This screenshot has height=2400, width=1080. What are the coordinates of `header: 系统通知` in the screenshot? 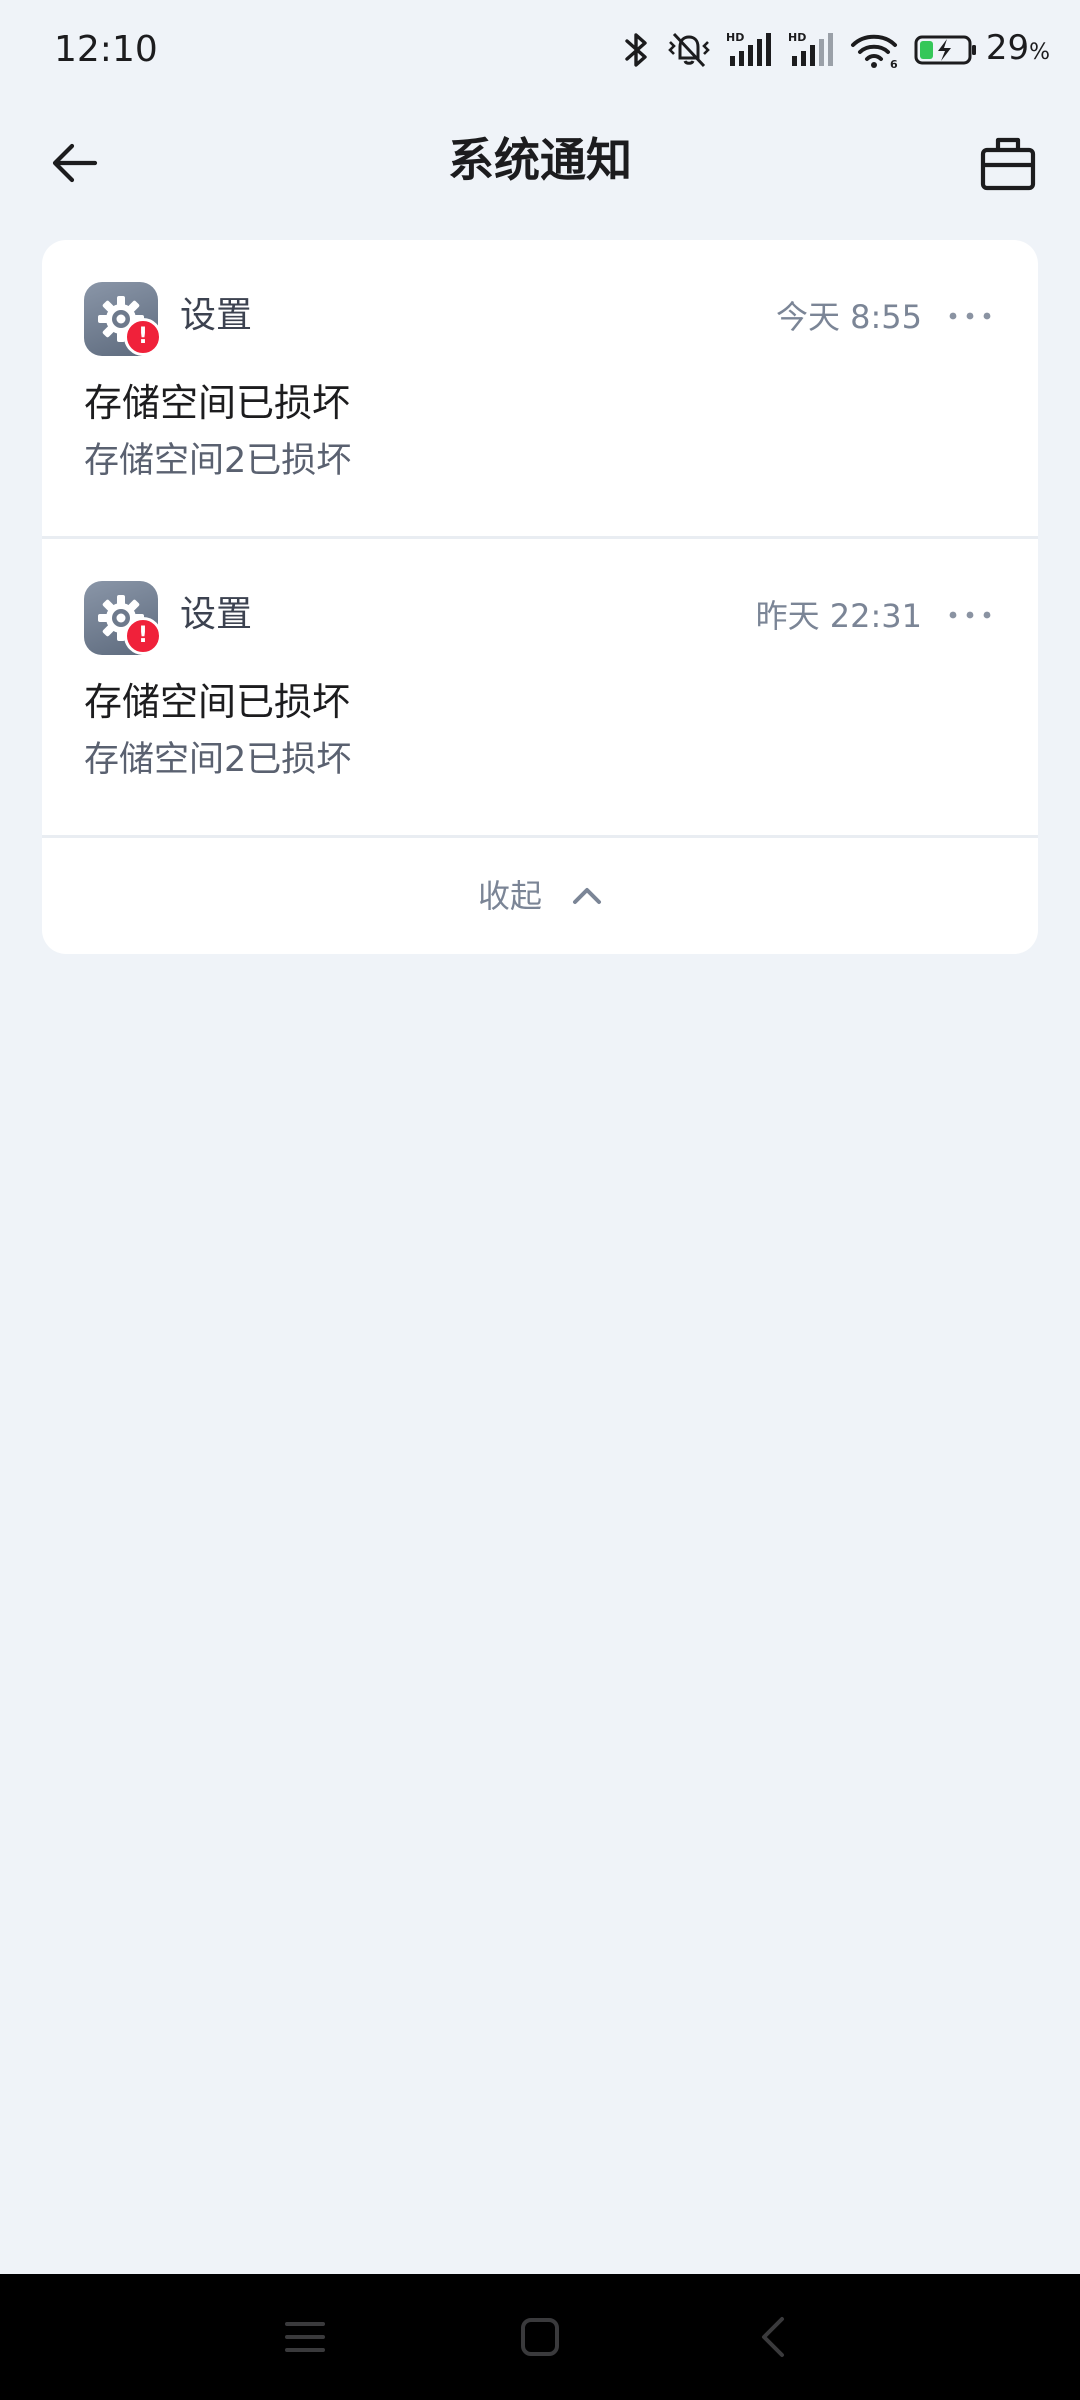 It's located at (540, 160).